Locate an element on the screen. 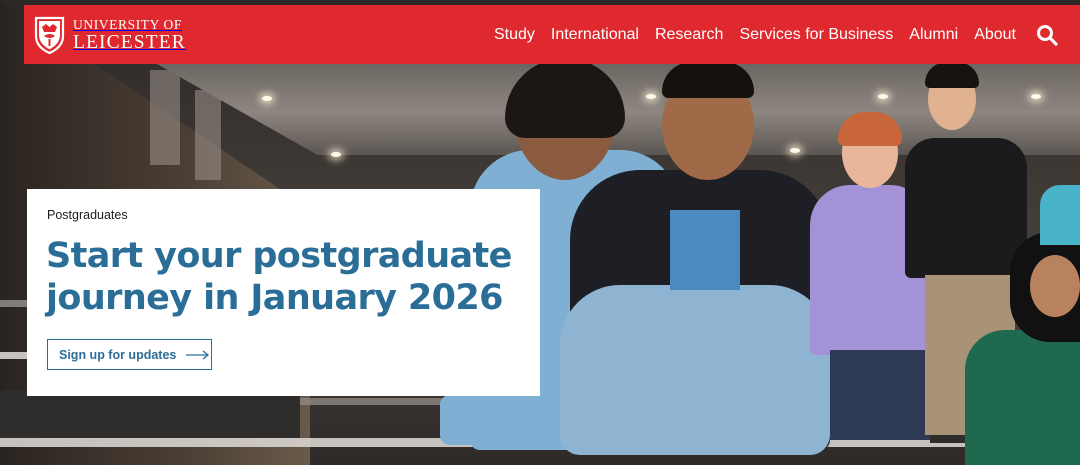 The image size is (1080, 465). crest-icon is located at coordinates (49, 35).